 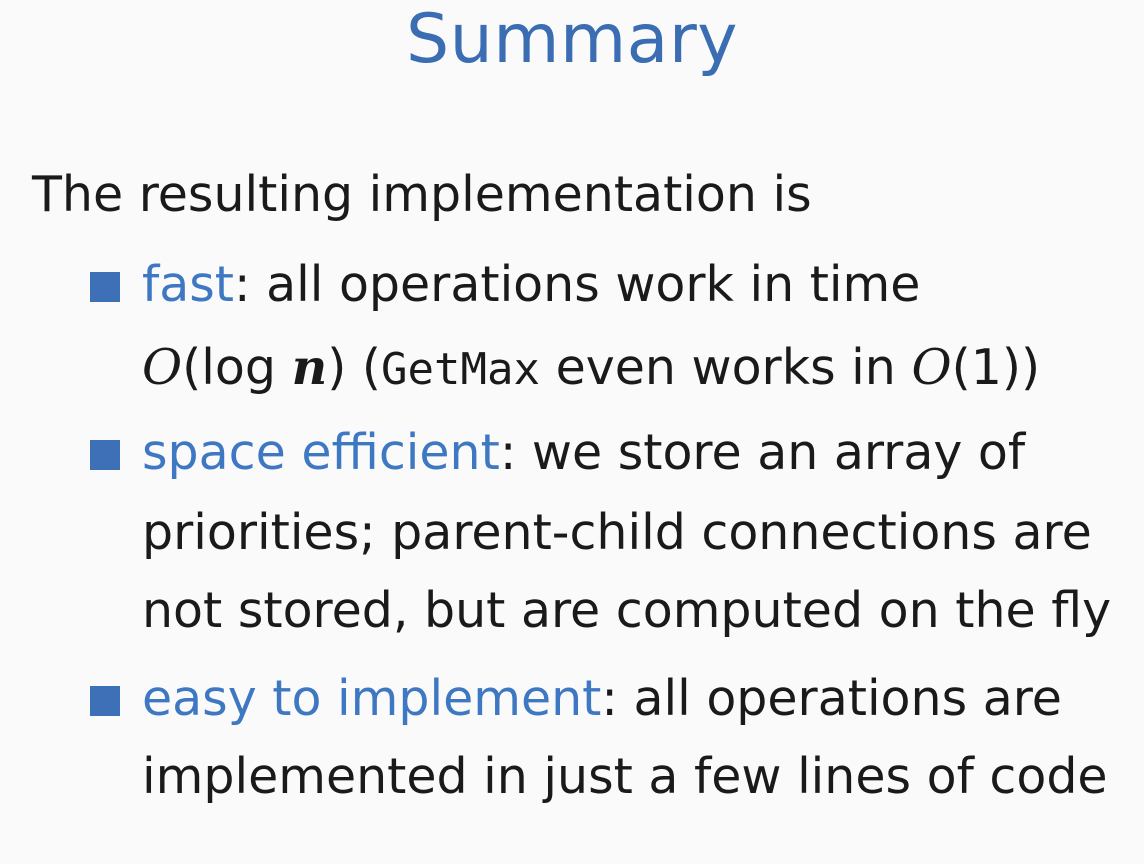 What do you see at coordinates (1021, 367) in the screenshot?
I see `paren-close-2: ))` at bounding box center [1021, 367].